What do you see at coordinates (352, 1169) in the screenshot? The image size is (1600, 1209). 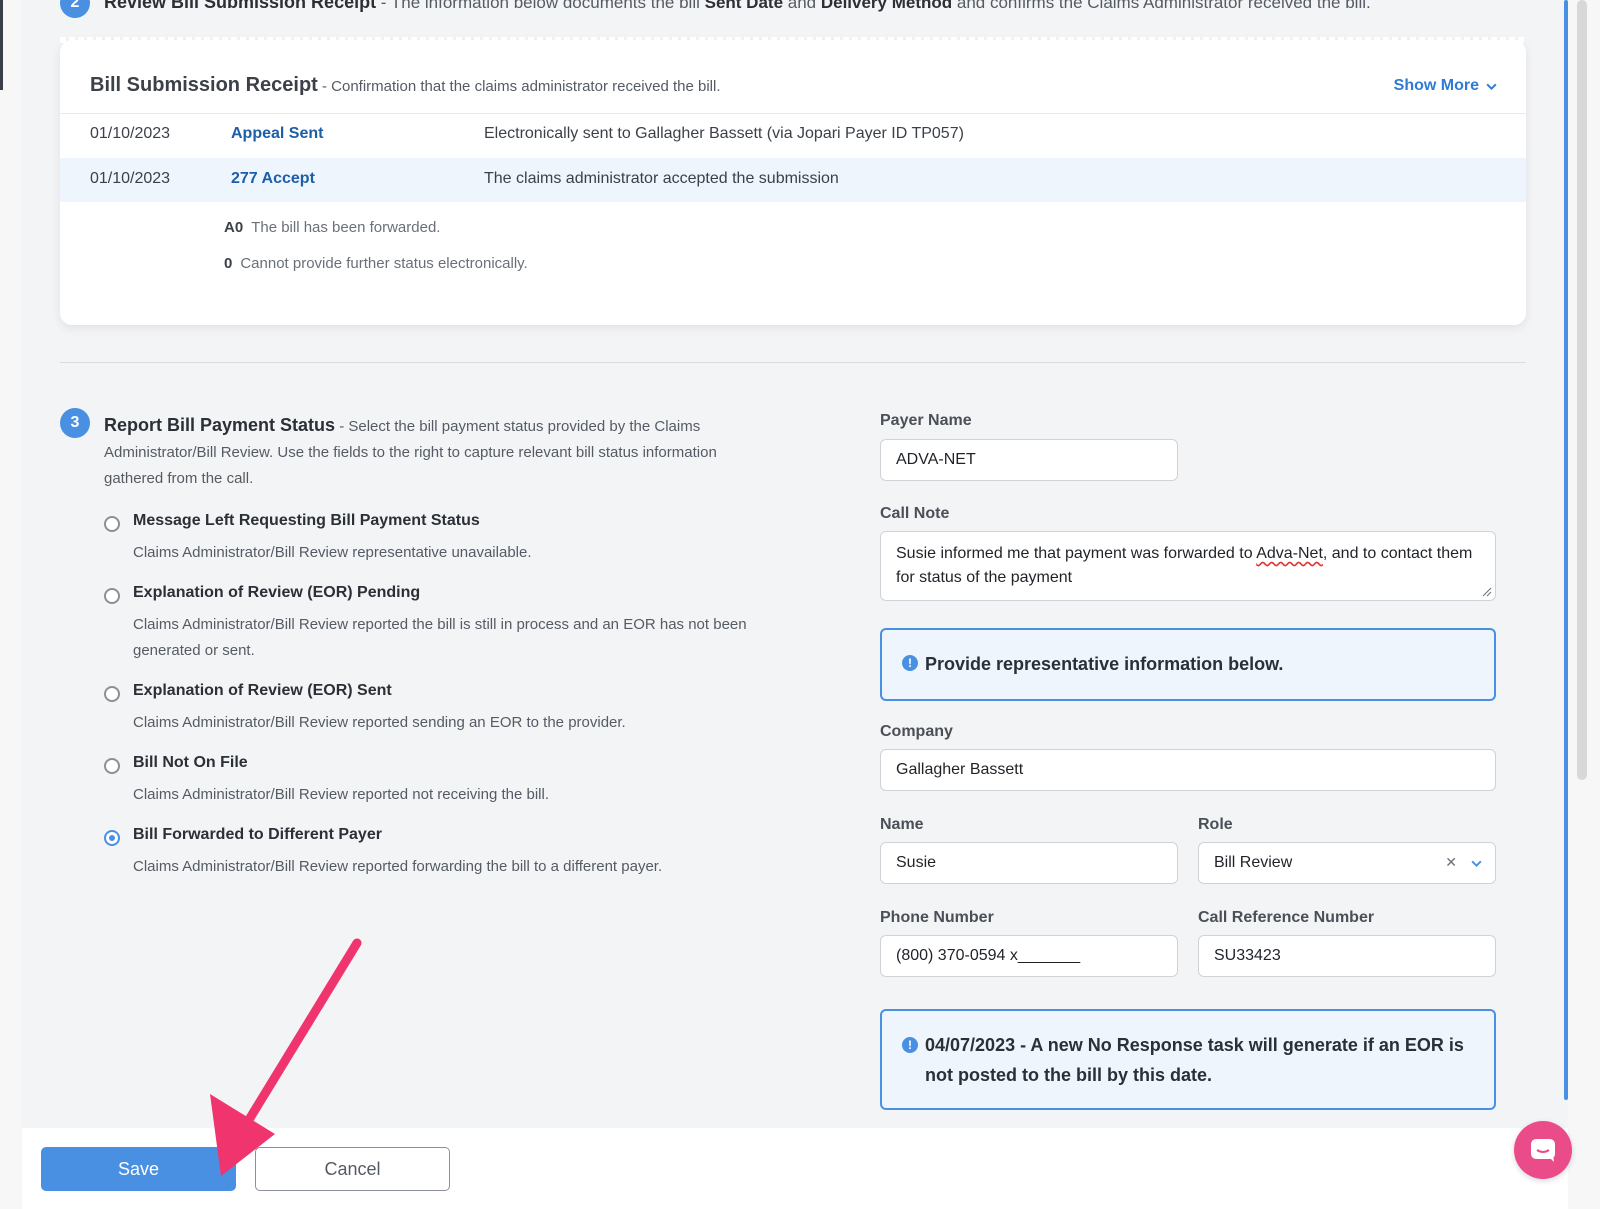 I see `cancel-button: Cancel` at bounding box center [352, 1169].